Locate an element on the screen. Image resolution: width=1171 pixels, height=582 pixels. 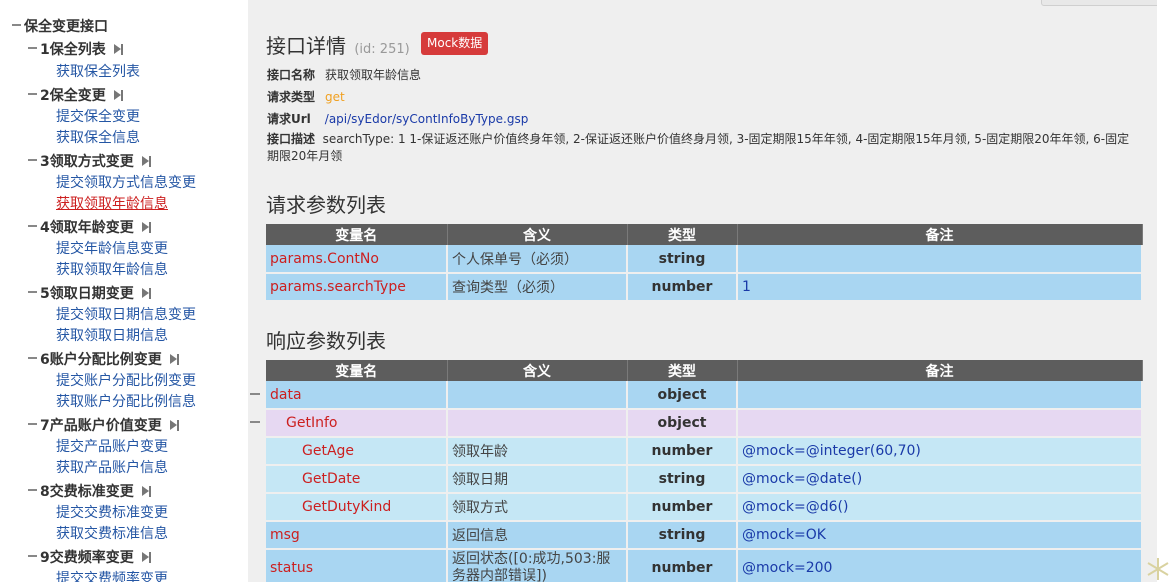
sidebar-item: 获取保全信息 is located at coordinates (98, 137).